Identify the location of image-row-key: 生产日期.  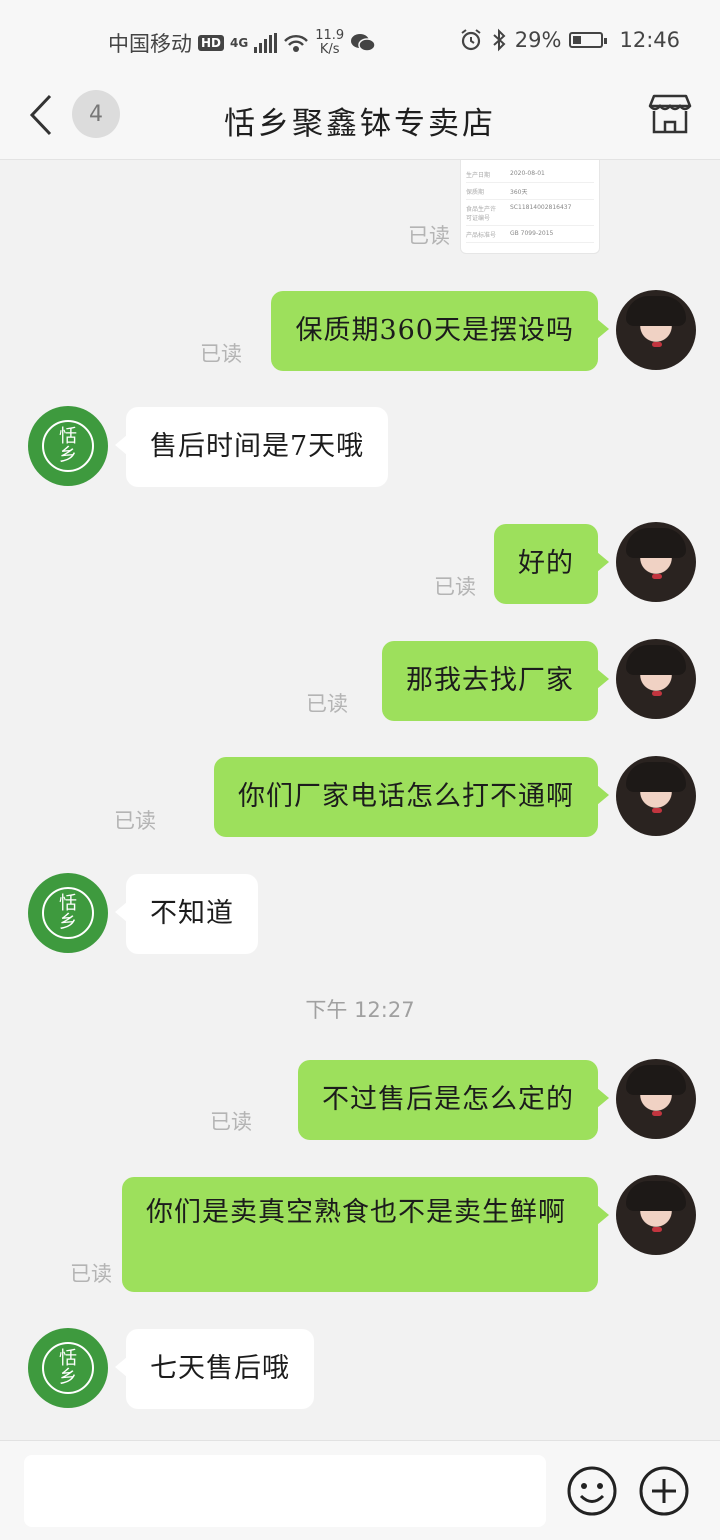
(478, 175).